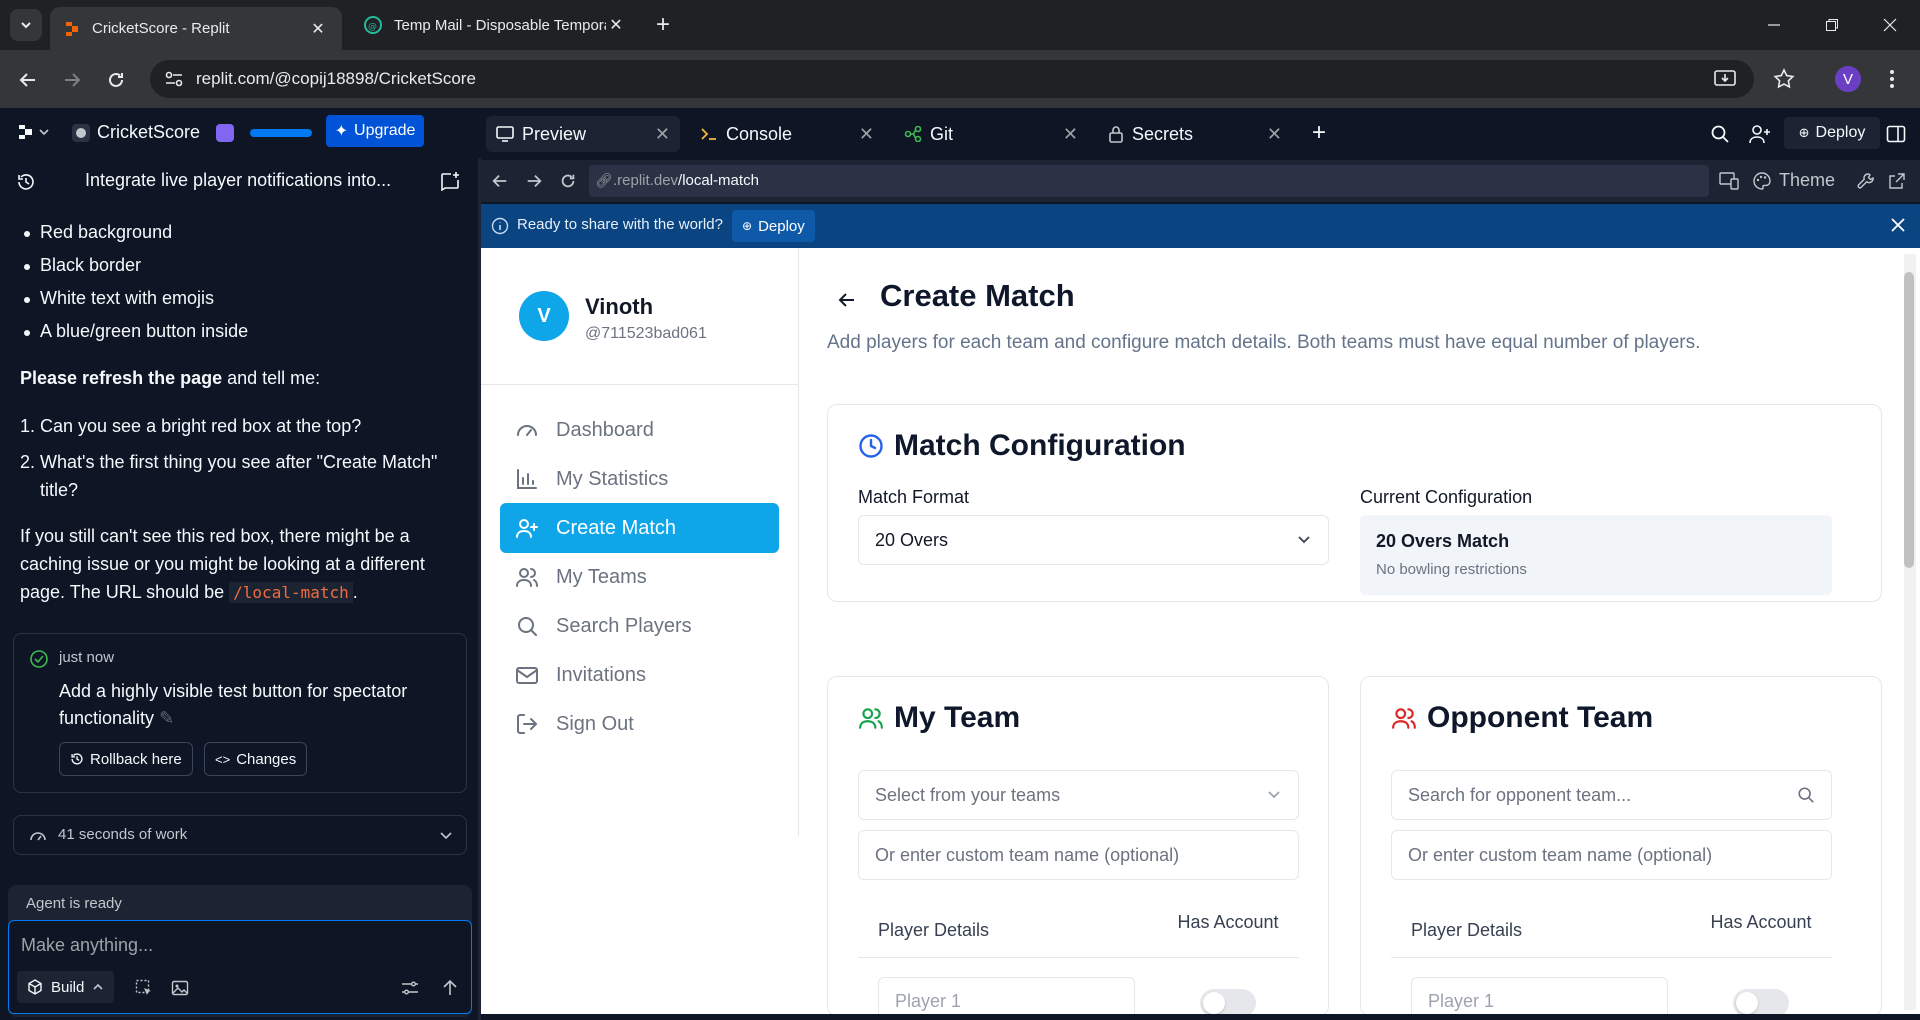  Describe the element at coordinates (952, 79) in the screenshot. I see `address-bar: replit.com/@copij18898/CricketScore` at that location.